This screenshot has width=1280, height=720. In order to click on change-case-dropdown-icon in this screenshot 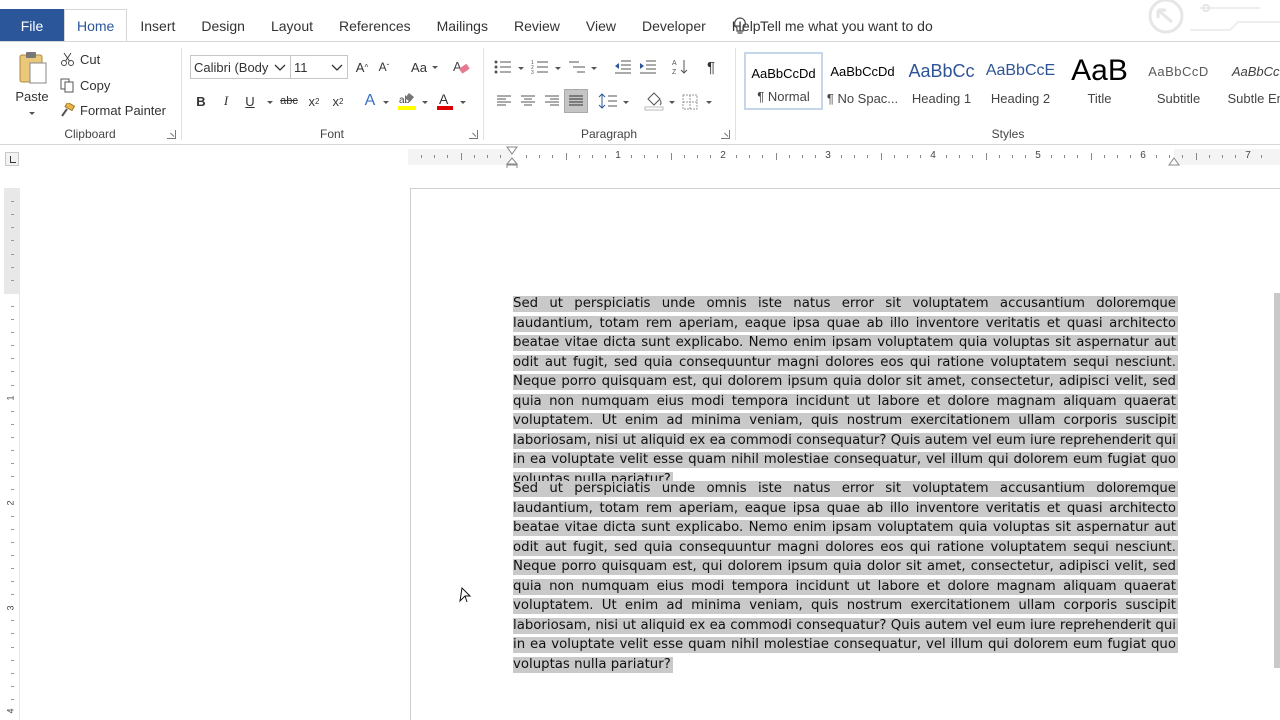, I will do `click(435, 67)`.